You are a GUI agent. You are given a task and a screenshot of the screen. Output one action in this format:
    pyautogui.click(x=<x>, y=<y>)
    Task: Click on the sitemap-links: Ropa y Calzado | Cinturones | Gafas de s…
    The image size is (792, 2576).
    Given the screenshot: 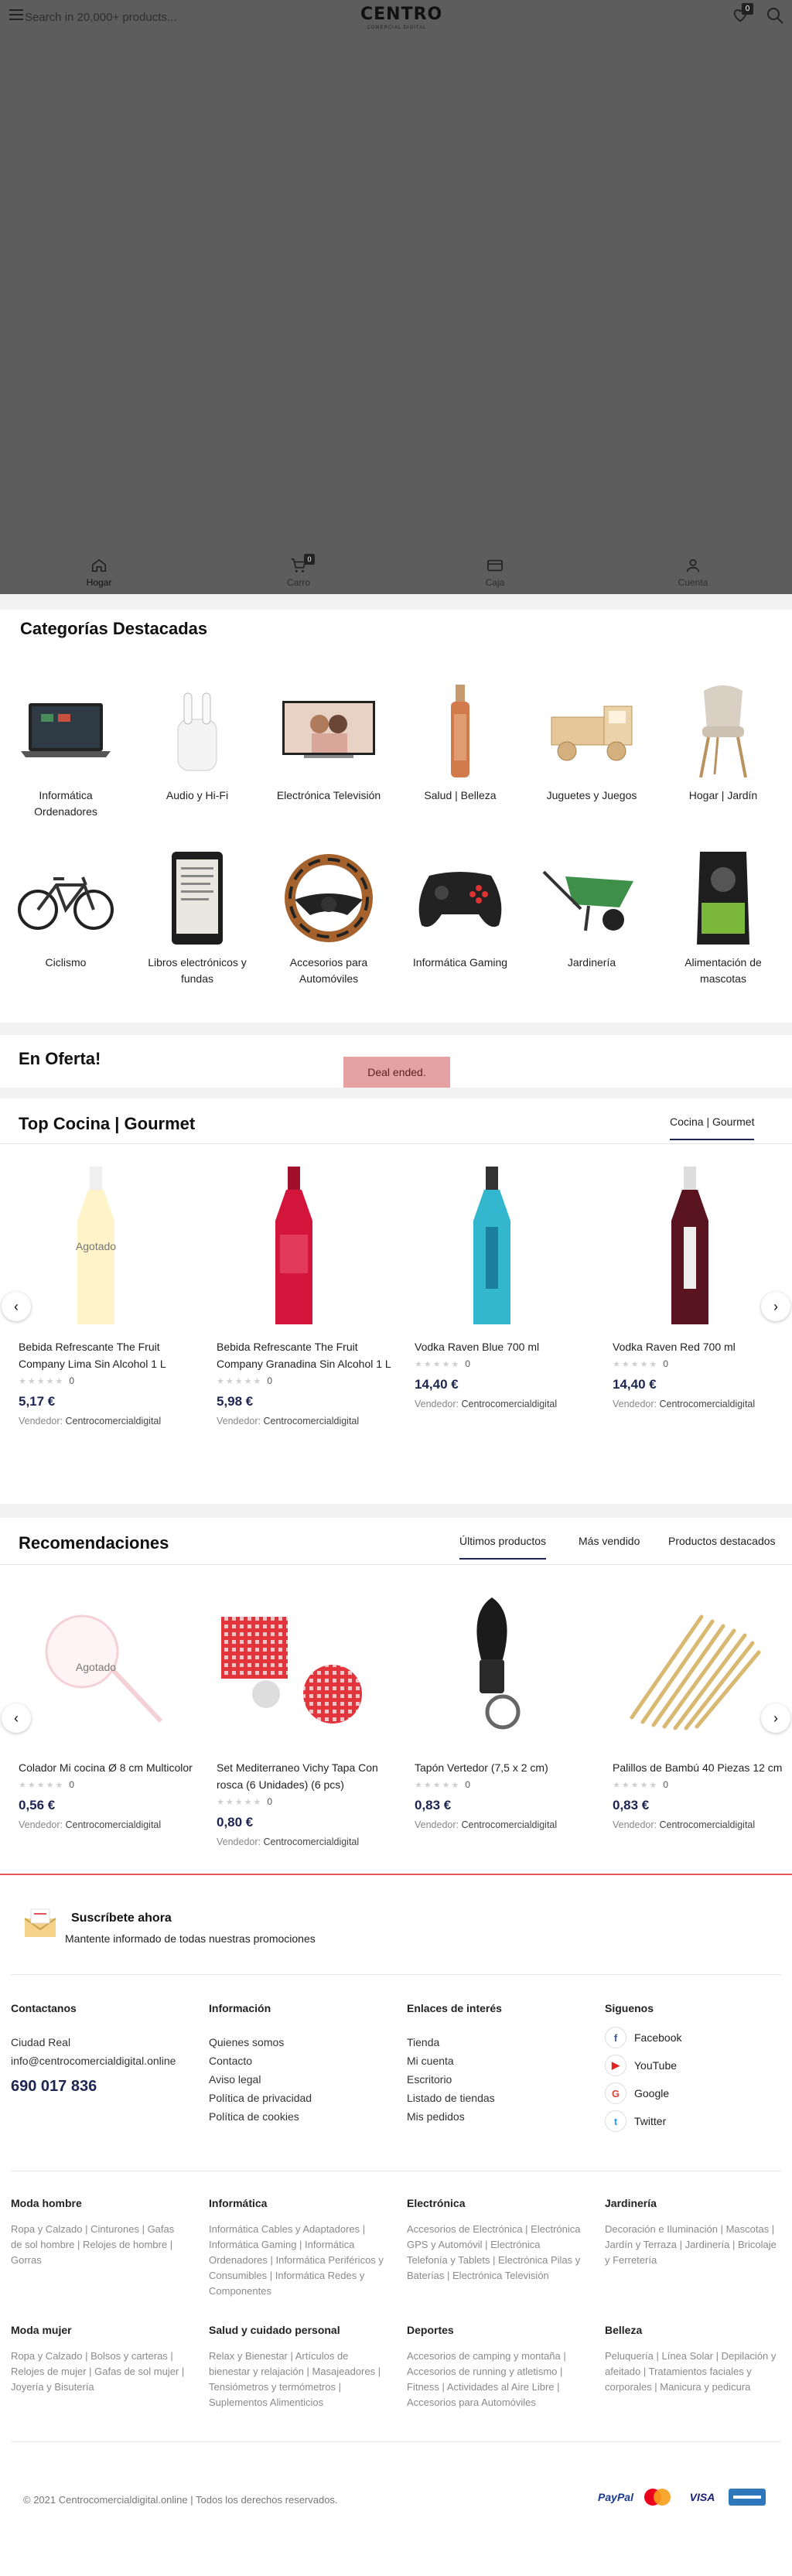 What is the action you would take?
    pyautogui.click(x=99, y=2245)
    